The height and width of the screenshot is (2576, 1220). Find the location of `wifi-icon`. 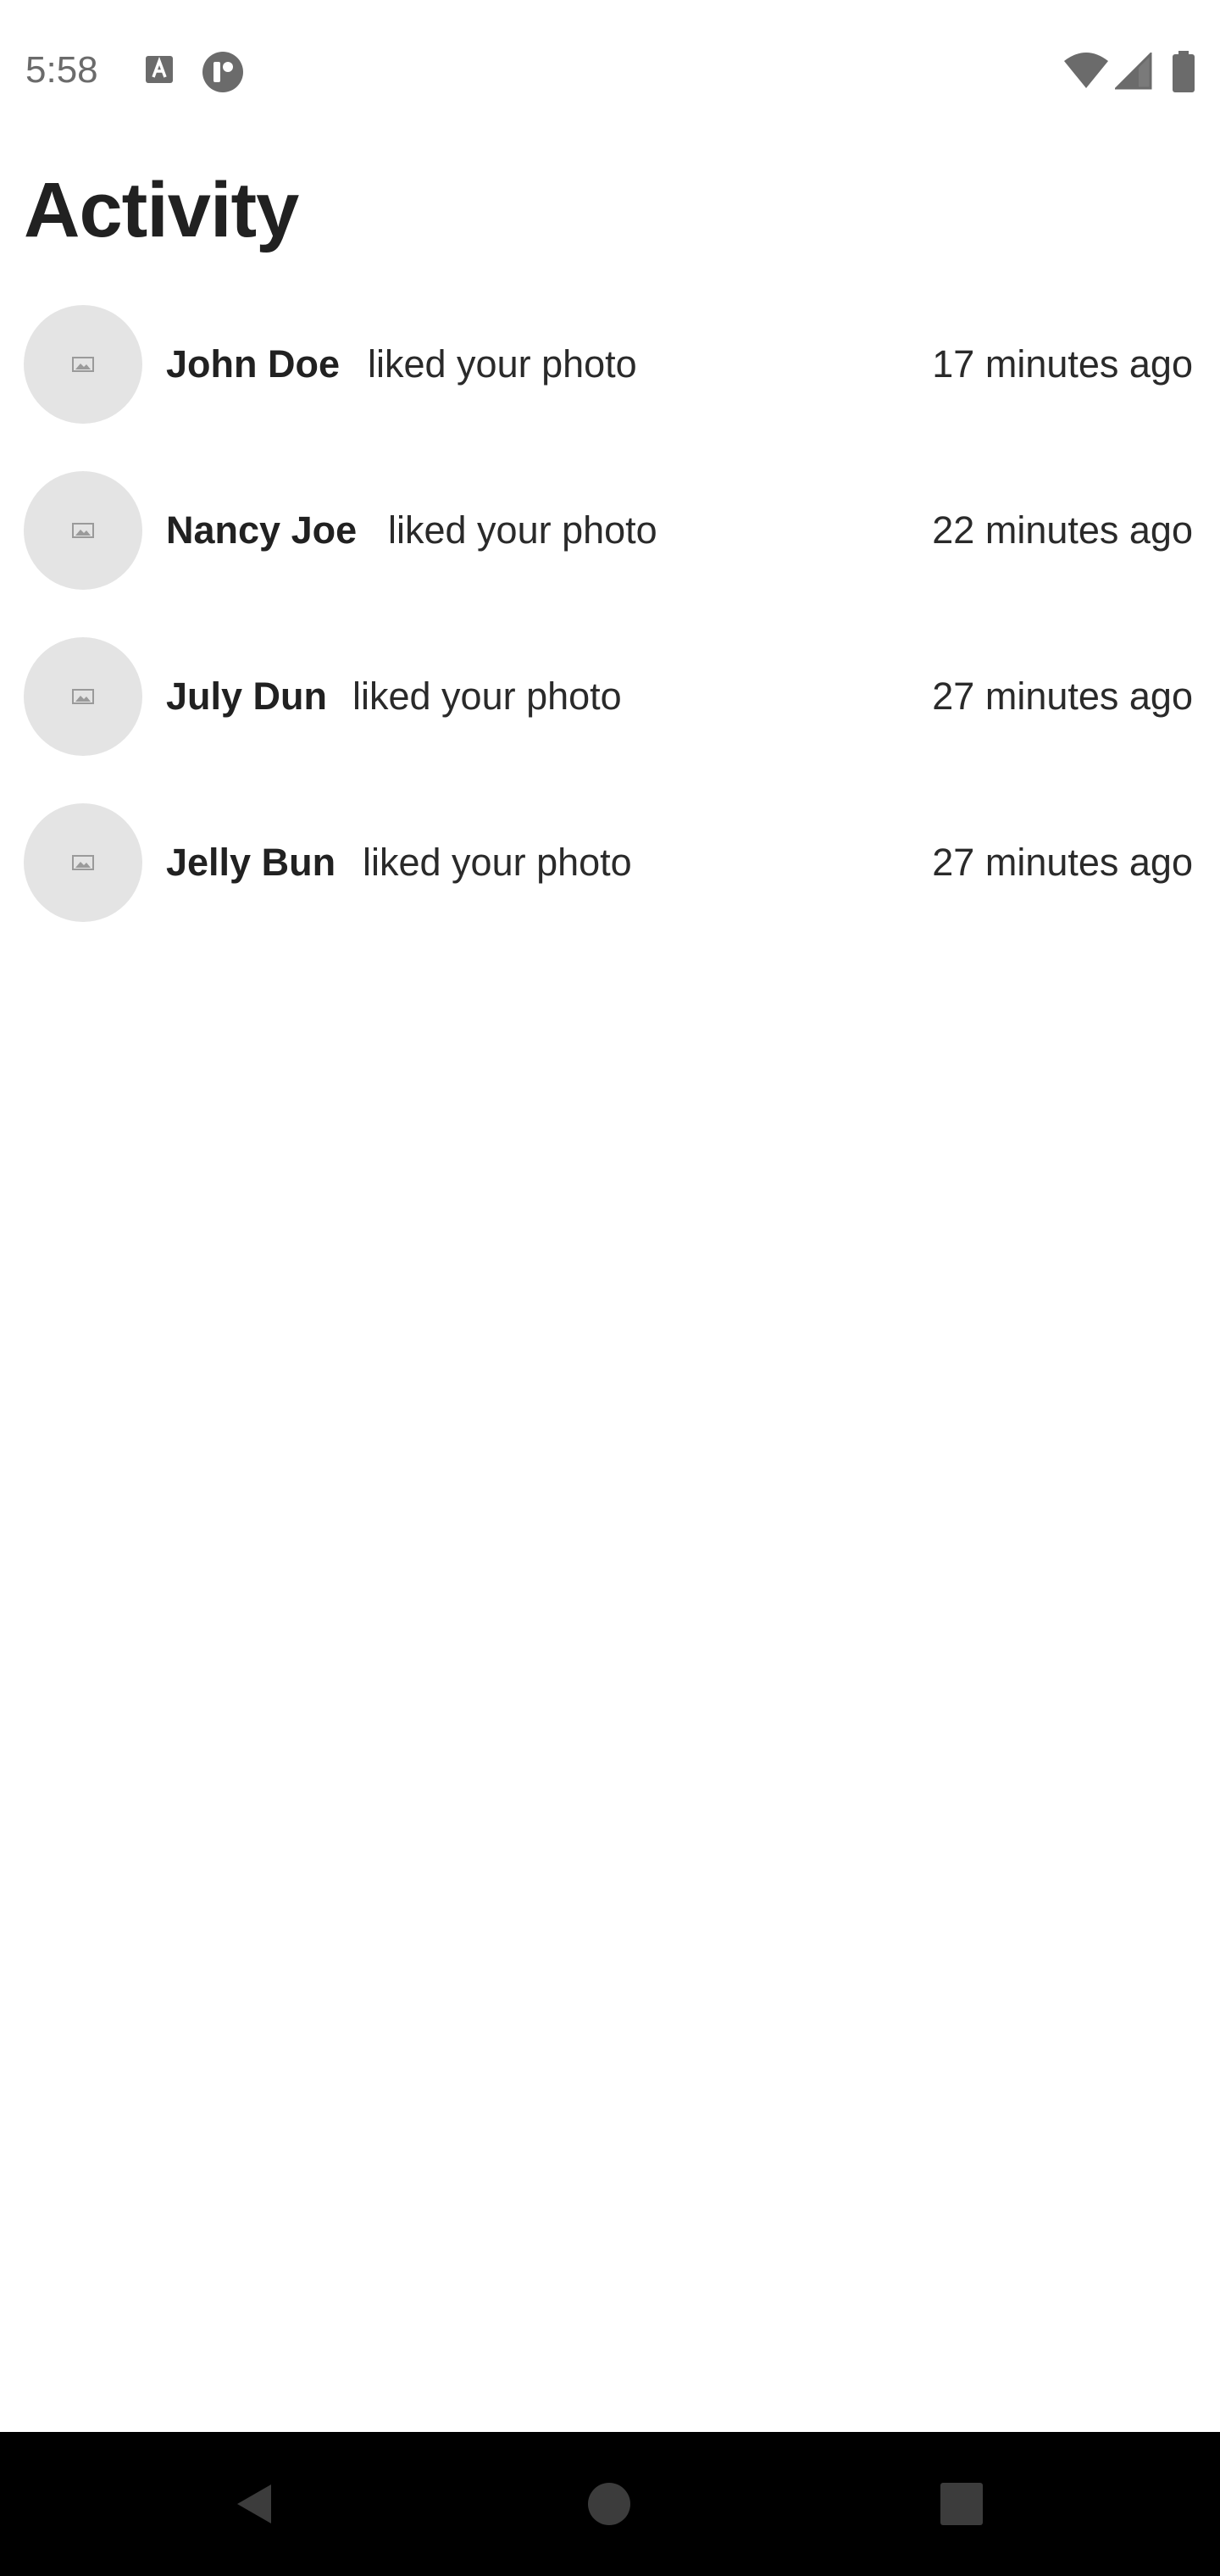

wifi-icon is located at coordinates (1086, 71).